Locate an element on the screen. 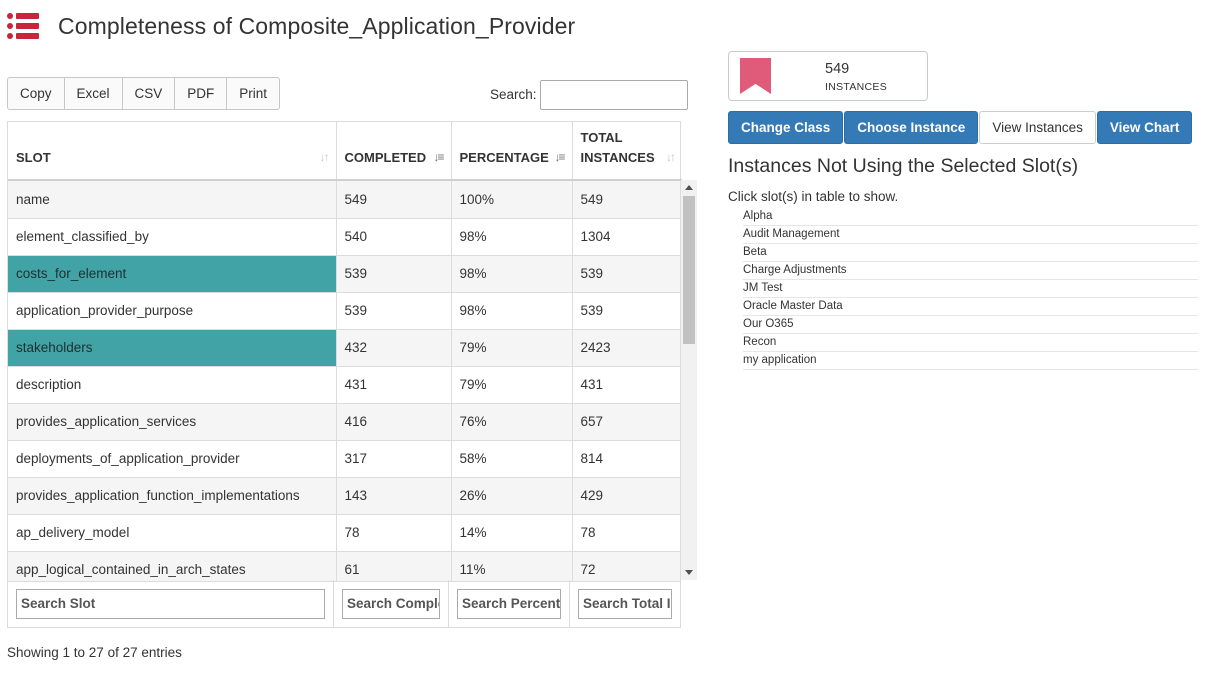 The height and width of the screenshot is (685, 1227). cell-completed: 143 is located at coordinates (394, 496).